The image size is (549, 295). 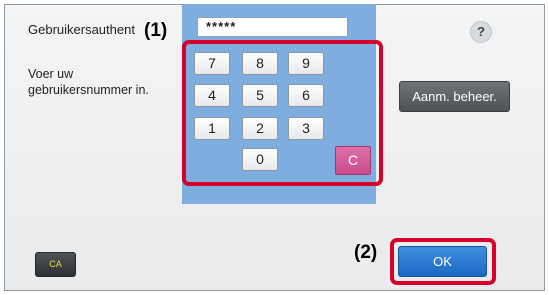 What do you see at coordinates (443, 261) in the screenshot?
I see `ok-highlight-frame` at bounding box center [443, 261].